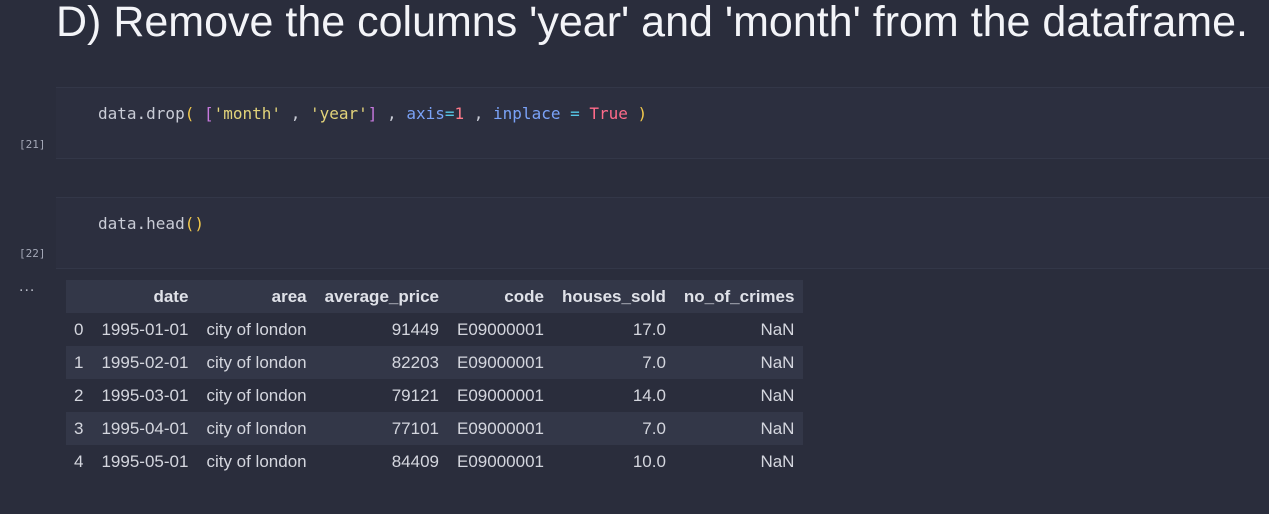  Describe the element at coordinates (613, 329) in the screenshot. I see `cell-houses-sold: 17.0` at that location.